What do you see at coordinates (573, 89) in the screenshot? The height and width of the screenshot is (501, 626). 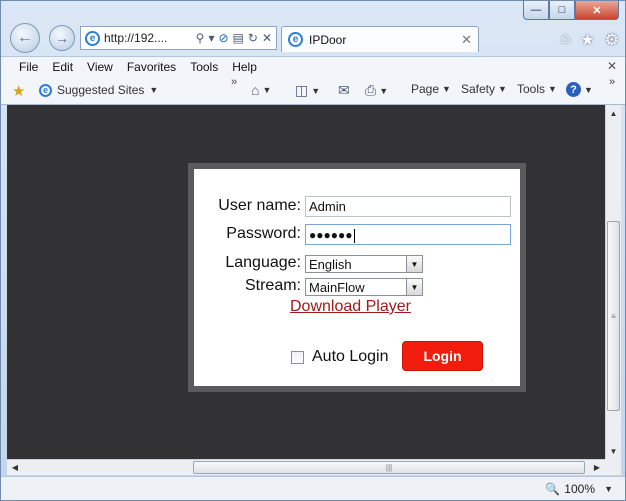 I see `help-icon: ?` at bounding box center [573, 89].